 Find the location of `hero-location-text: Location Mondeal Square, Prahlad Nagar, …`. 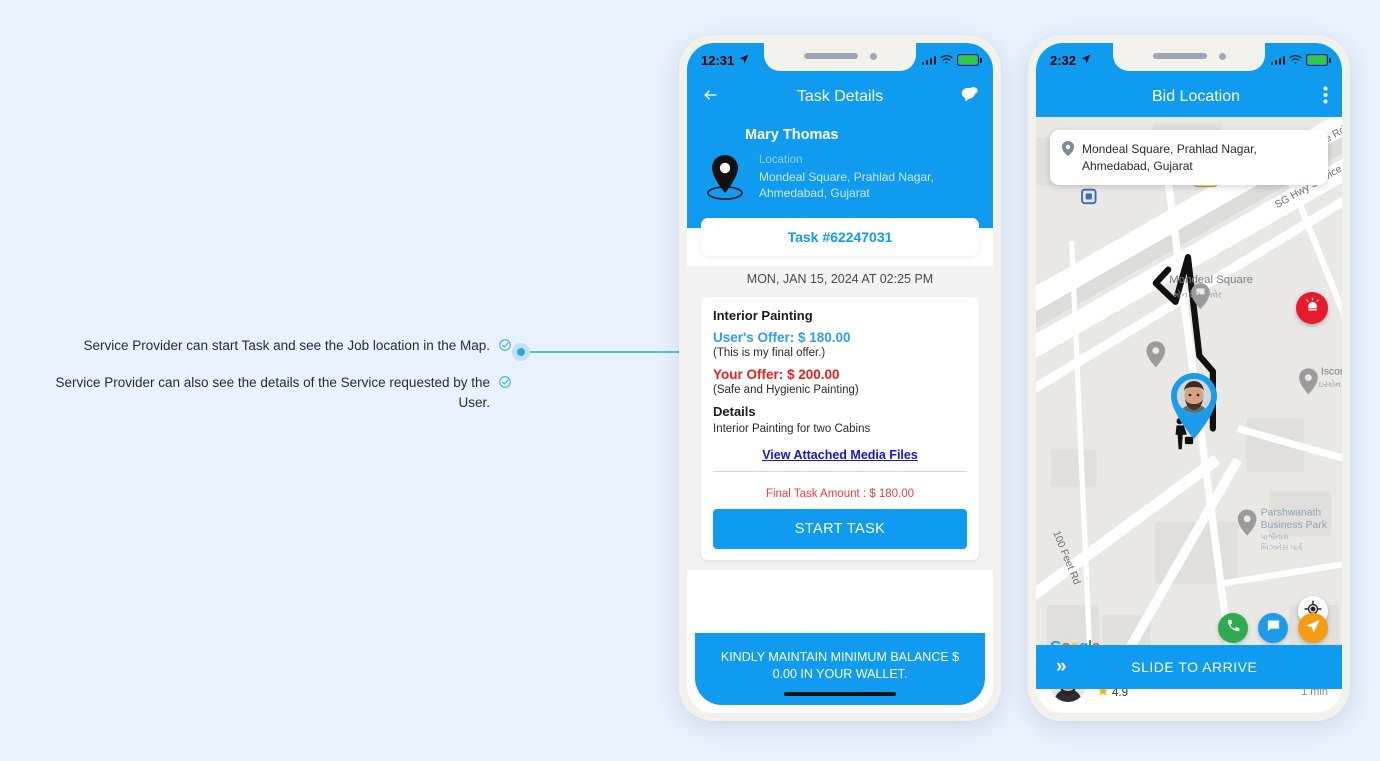

hero-location-text: Location Mondeal Square, Prahlad Nagar, … is located at coordinates (869, 177).